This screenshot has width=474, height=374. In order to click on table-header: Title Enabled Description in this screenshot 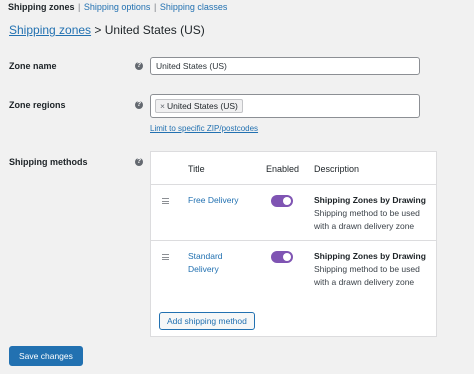, I will do `click(293, 168)`.